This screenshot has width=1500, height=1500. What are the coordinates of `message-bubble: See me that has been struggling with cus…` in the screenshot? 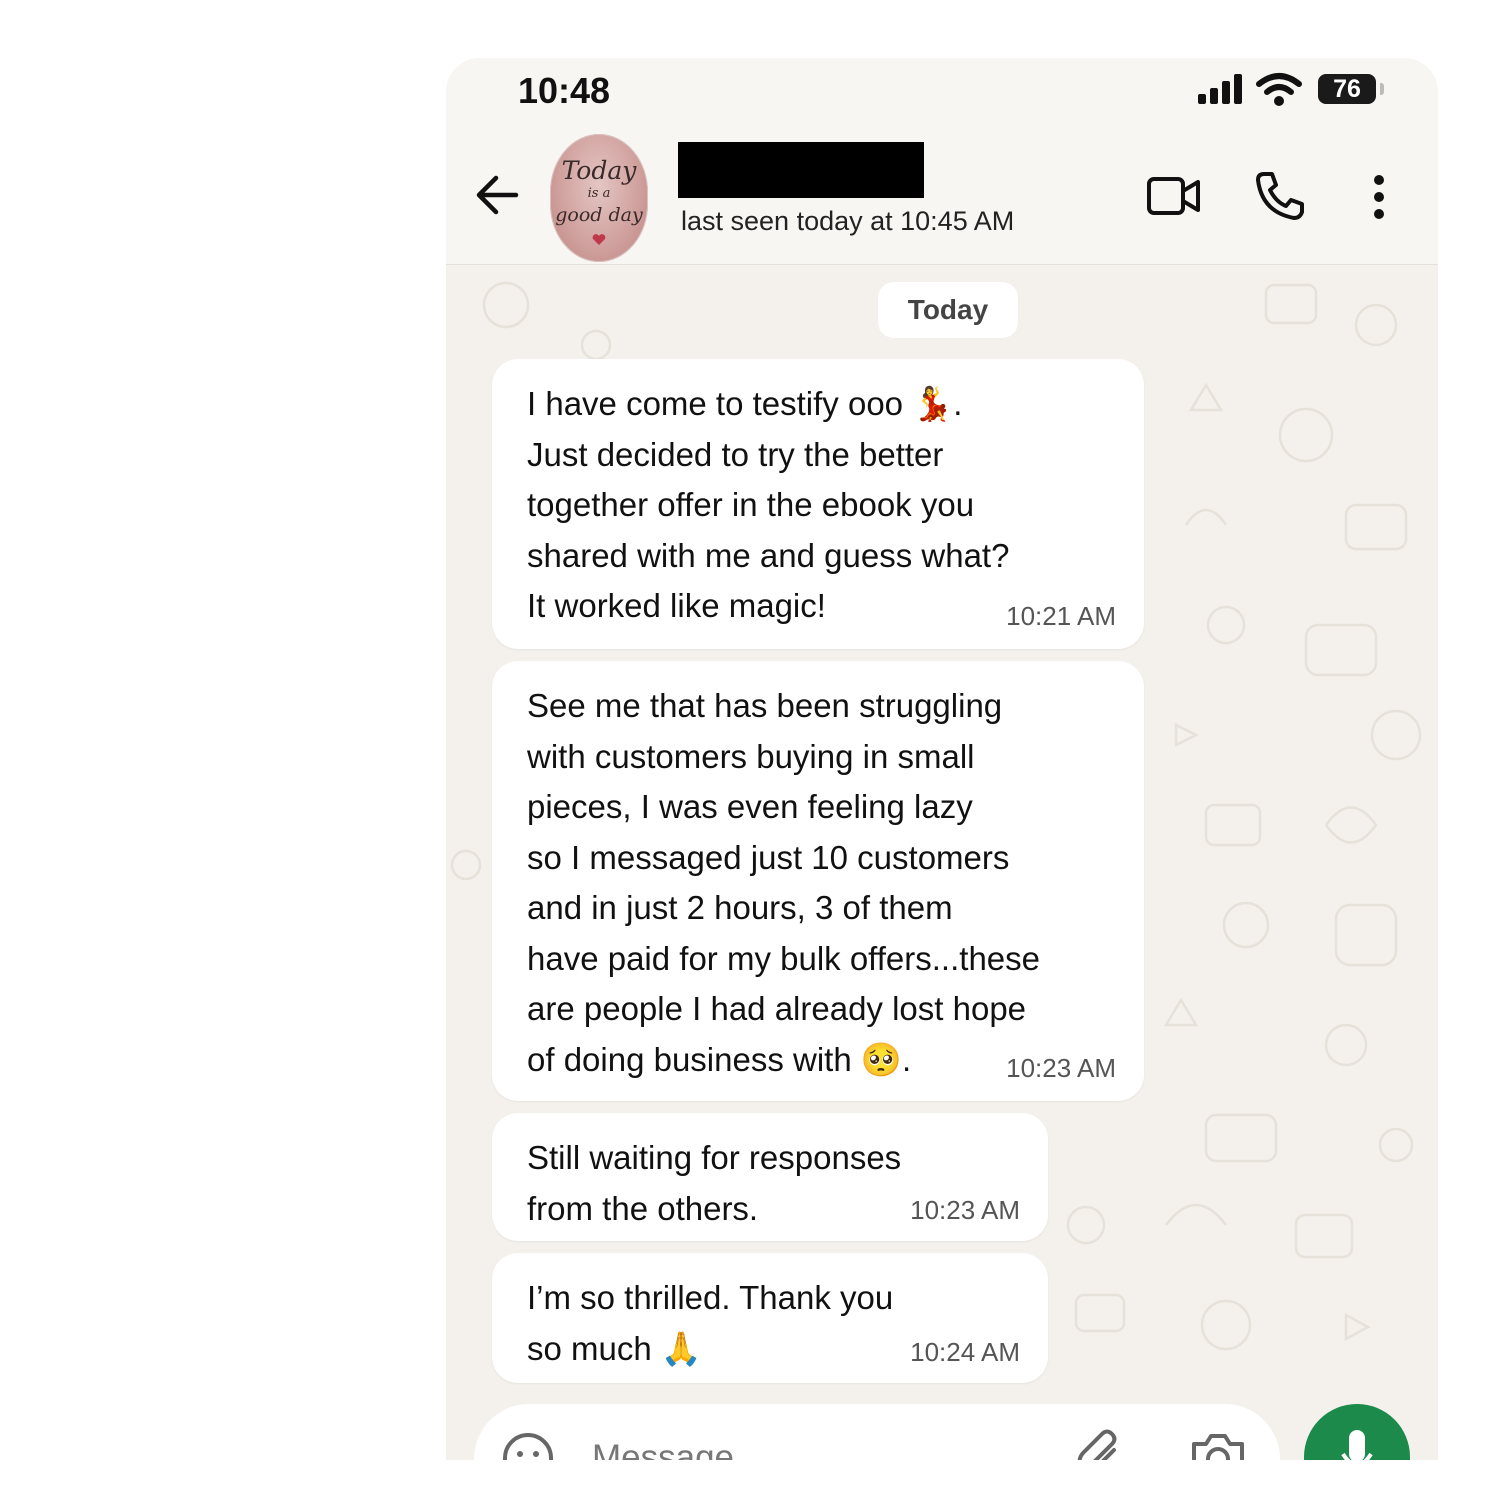 It's located at (818, 881).